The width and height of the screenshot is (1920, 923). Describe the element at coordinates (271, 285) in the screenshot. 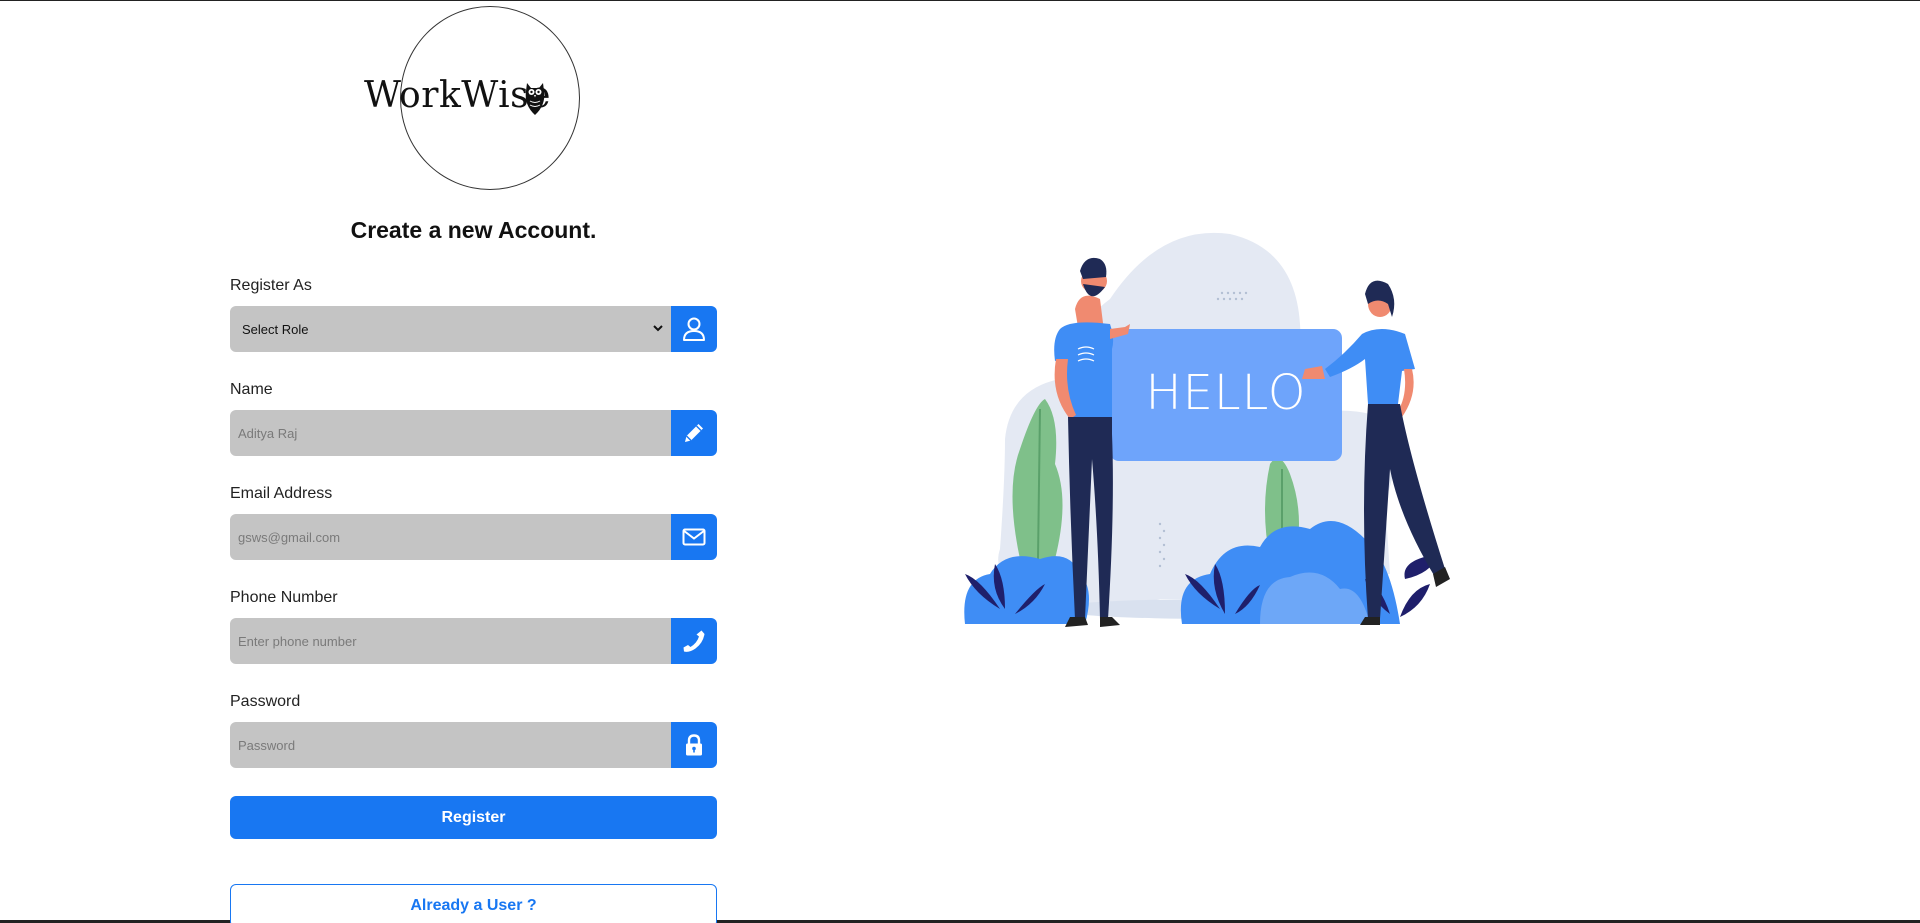

I see `role-label: Register As` at that location.